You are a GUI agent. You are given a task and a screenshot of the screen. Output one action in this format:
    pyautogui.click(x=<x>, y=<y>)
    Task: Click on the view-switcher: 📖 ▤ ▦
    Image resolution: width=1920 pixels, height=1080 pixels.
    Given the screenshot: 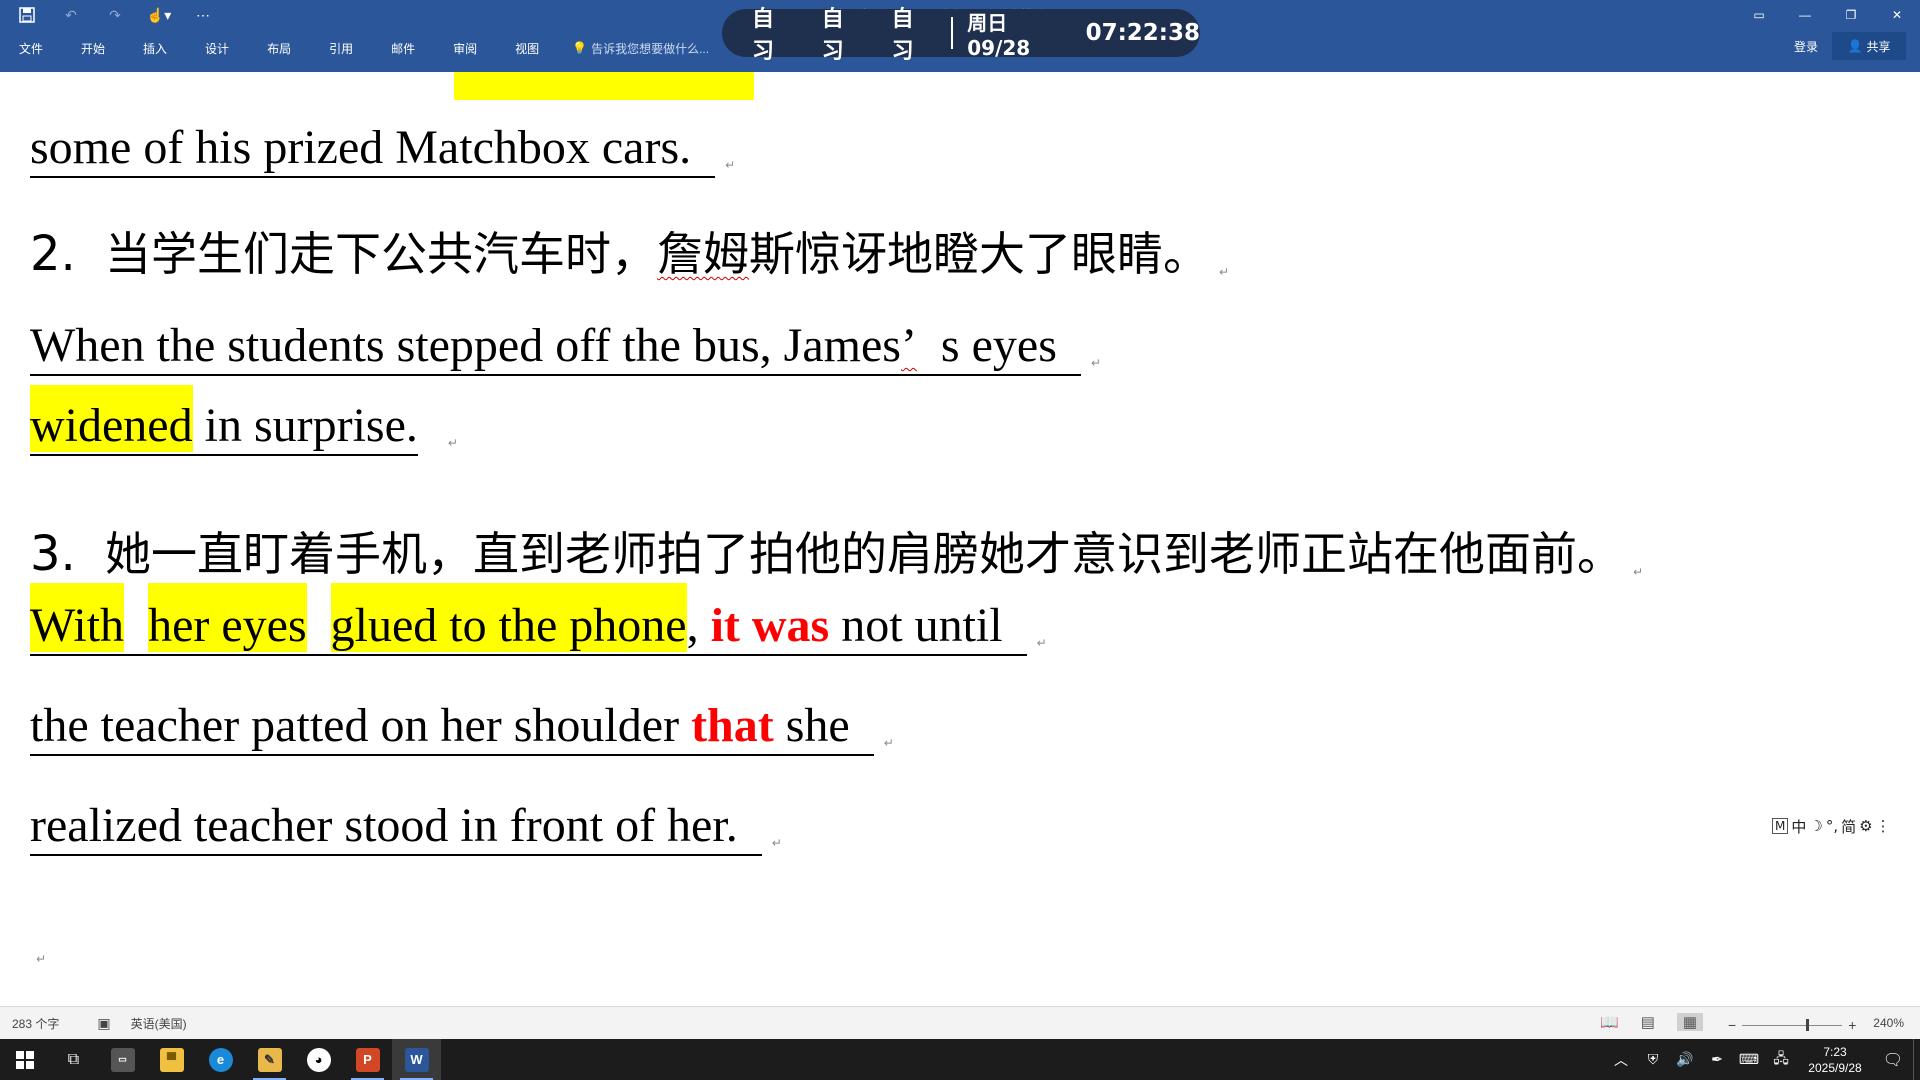 What is the action you would take?
    pyautogui.click(x=1652, y=1022)
    